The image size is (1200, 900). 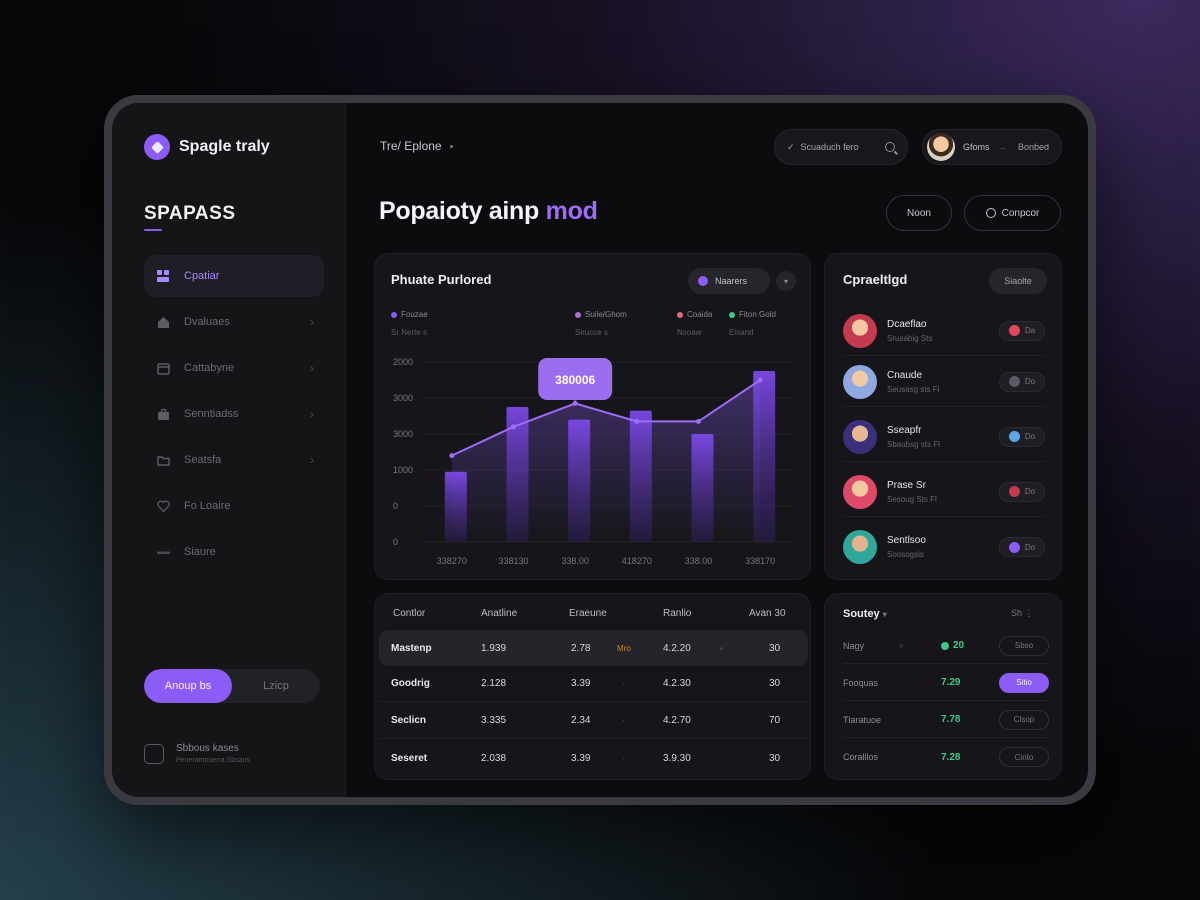 I want to click on summary-row: Coralilos 7.28 Cinto, so click(x=946, y=757).